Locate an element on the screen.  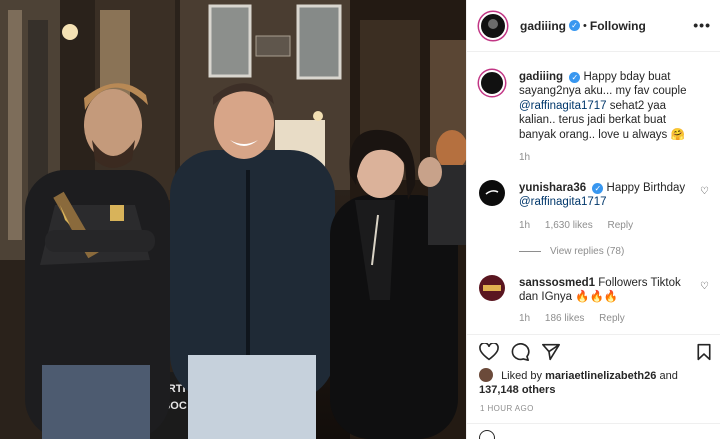
post-timestamp: 1 HOUR AGO is located at coordinates (507, 408).